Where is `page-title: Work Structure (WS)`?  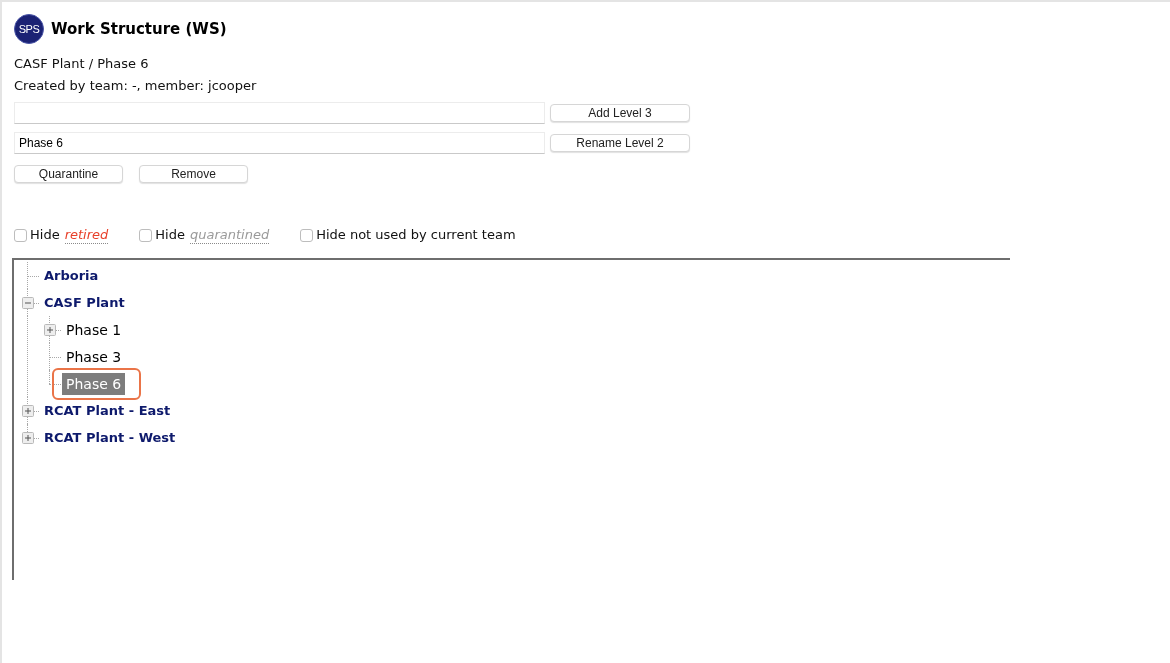
page-title: Work Structure (WS) is located at coordinates (139, 29).